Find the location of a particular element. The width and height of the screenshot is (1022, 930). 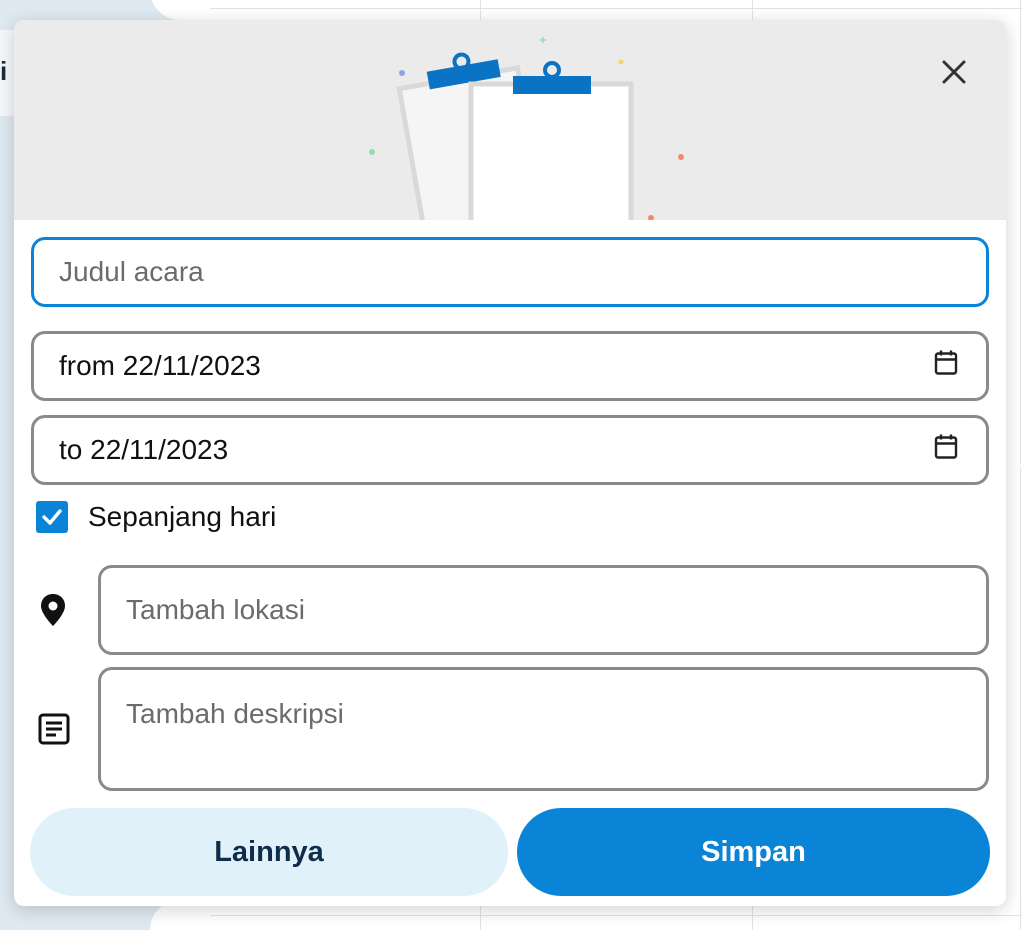

check-icon is located at coordinates (52, 517).